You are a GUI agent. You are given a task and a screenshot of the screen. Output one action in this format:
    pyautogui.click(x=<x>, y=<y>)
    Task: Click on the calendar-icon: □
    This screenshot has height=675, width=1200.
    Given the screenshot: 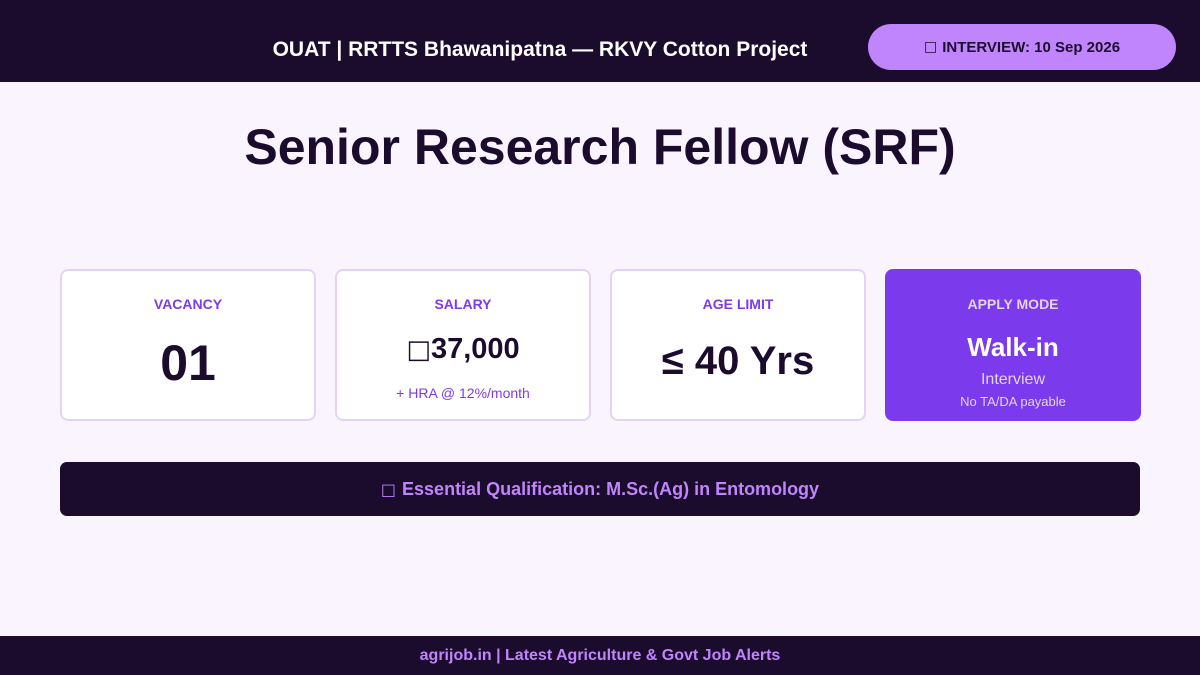 What is the action you would take?
    pyautogui.click(x=930, y=47)
    